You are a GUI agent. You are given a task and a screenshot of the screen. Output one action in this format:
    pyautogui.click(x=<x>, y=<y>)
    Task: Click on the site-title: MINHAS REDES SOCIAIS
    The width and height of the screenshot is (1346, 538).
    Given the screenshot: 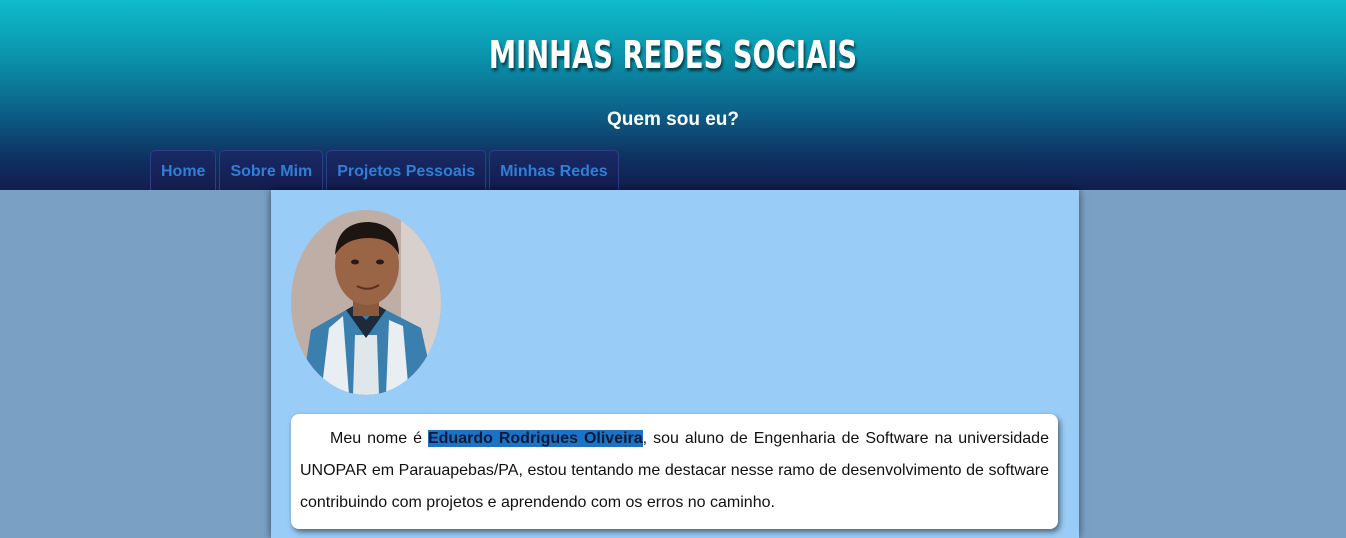 What is the action you would take?
    pyautogui.click(x=673, y=55)
    